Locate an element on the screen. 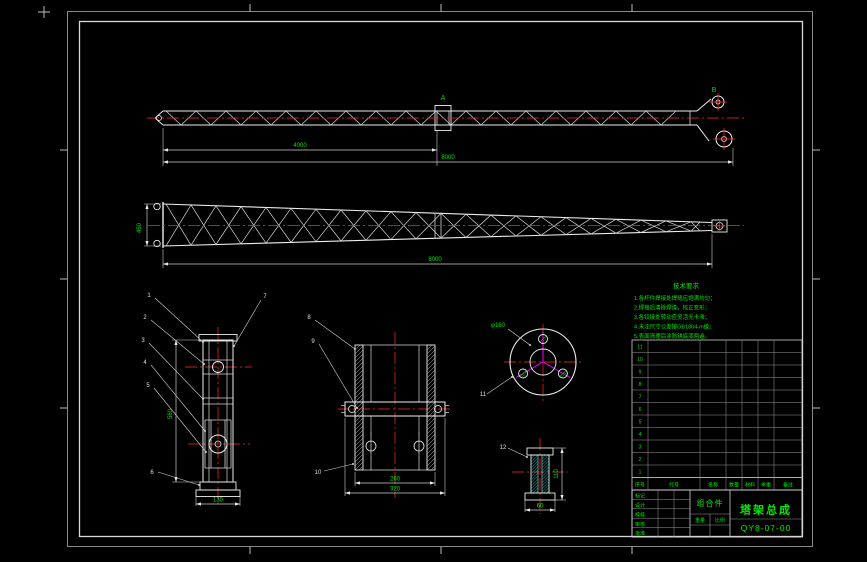  callout-4: 4 is located at coordinates (145, 363).